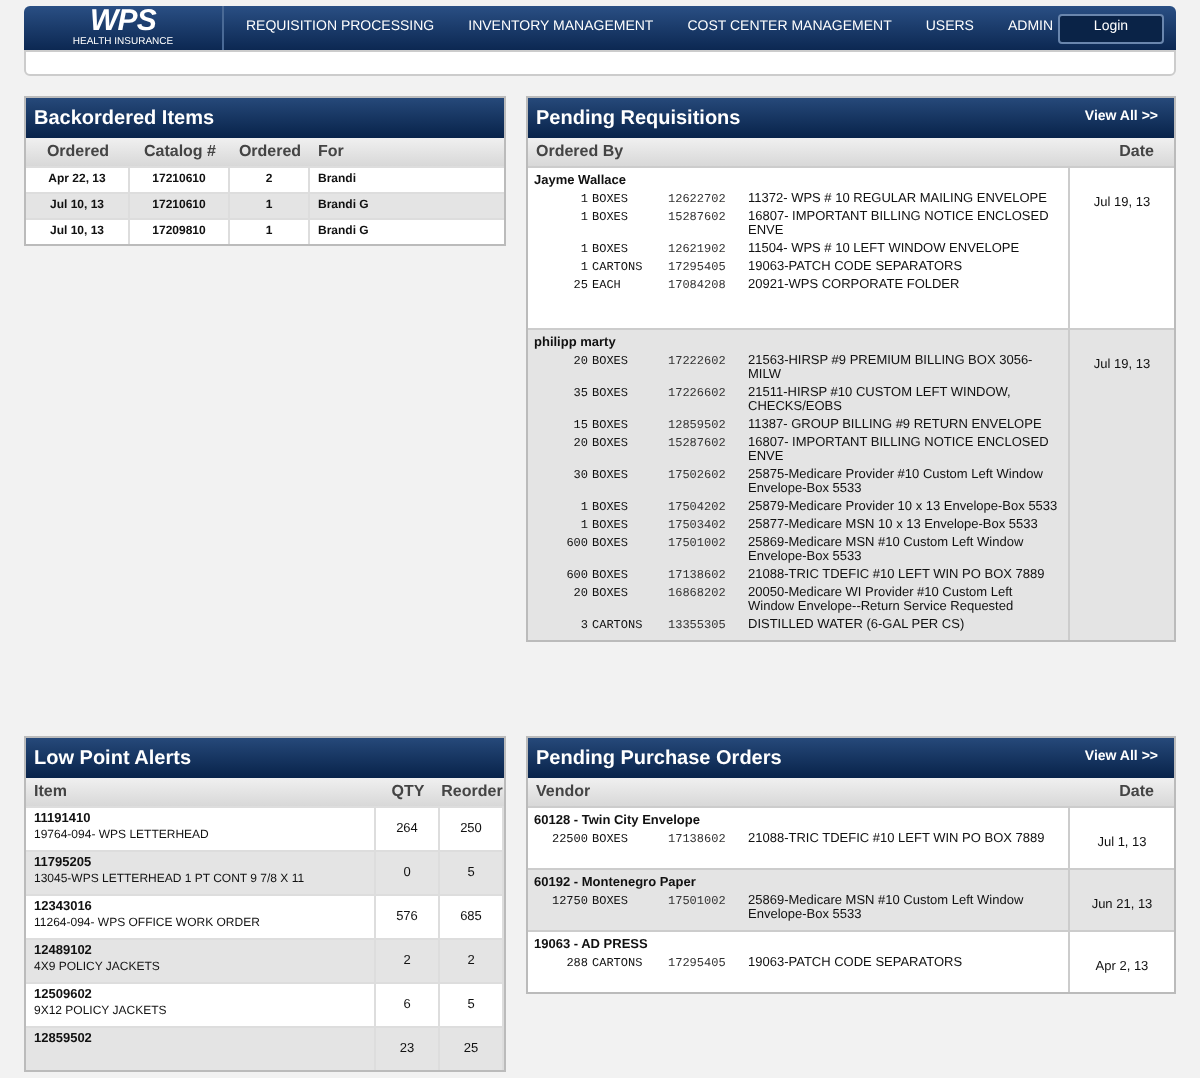 This screenshot has height=1078, width=1200. What do you see at coordinates (201, 792) in the screenshot?
I see `column-header: Item` at bounding box center [201, 792].